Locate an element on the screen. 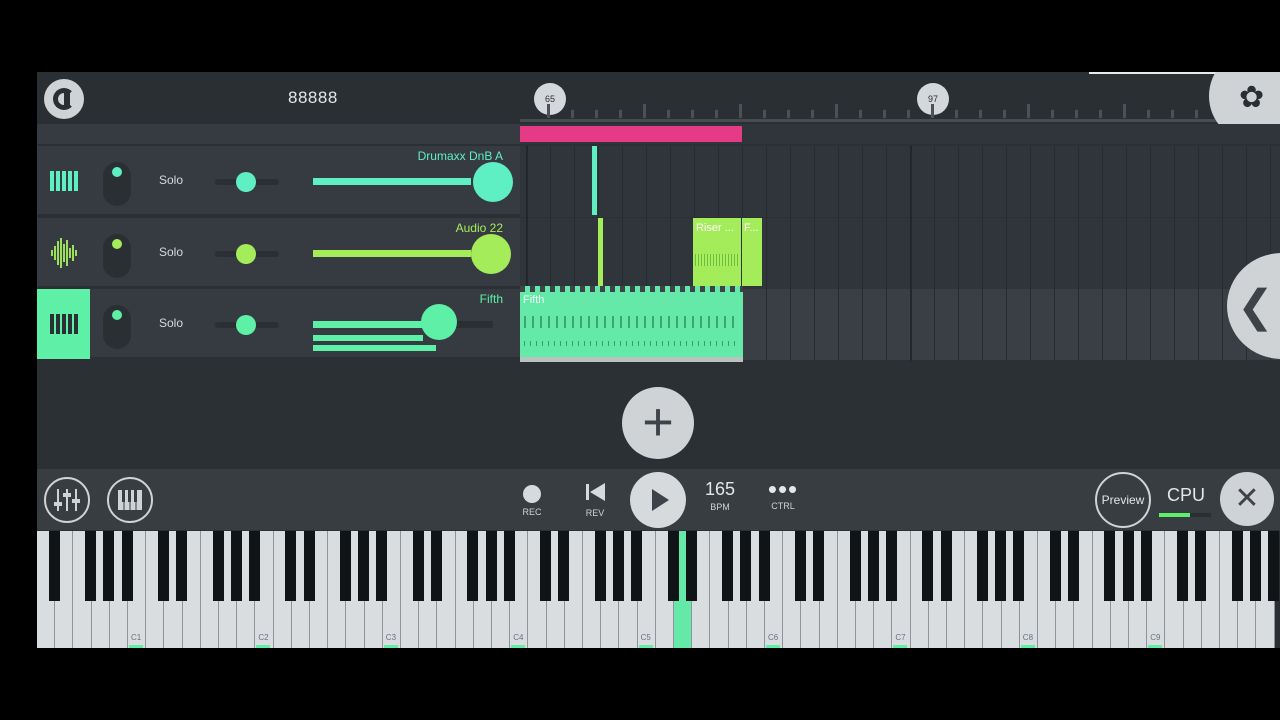 The height and width of the screenshot is (720, 1280). add-track-button: + is located at coordinates (658, 423).